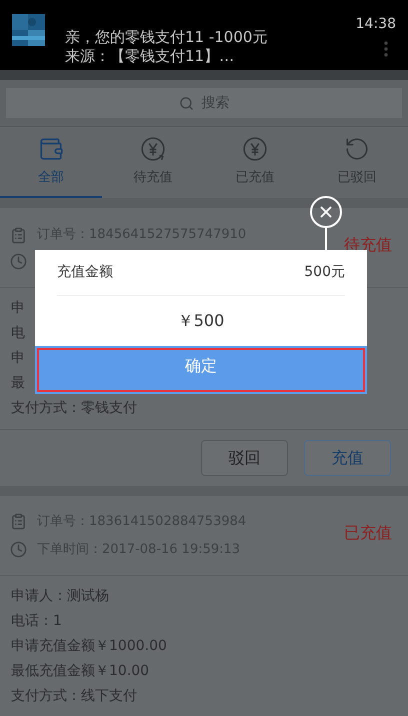 This screenshot has height=716, width=408. What do you see at coordinates (74, 408) in the screenshot?
I see `order-detail: 支付方式：零钱支付` at bounding box center [74, 408].